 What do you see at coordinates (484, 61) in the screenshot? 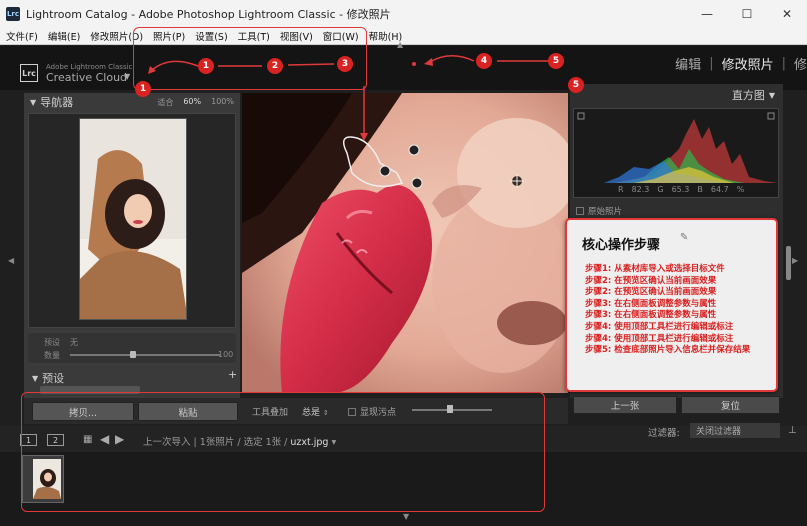
I see `annotation-marker: 4` at bounding box center [484, 61].